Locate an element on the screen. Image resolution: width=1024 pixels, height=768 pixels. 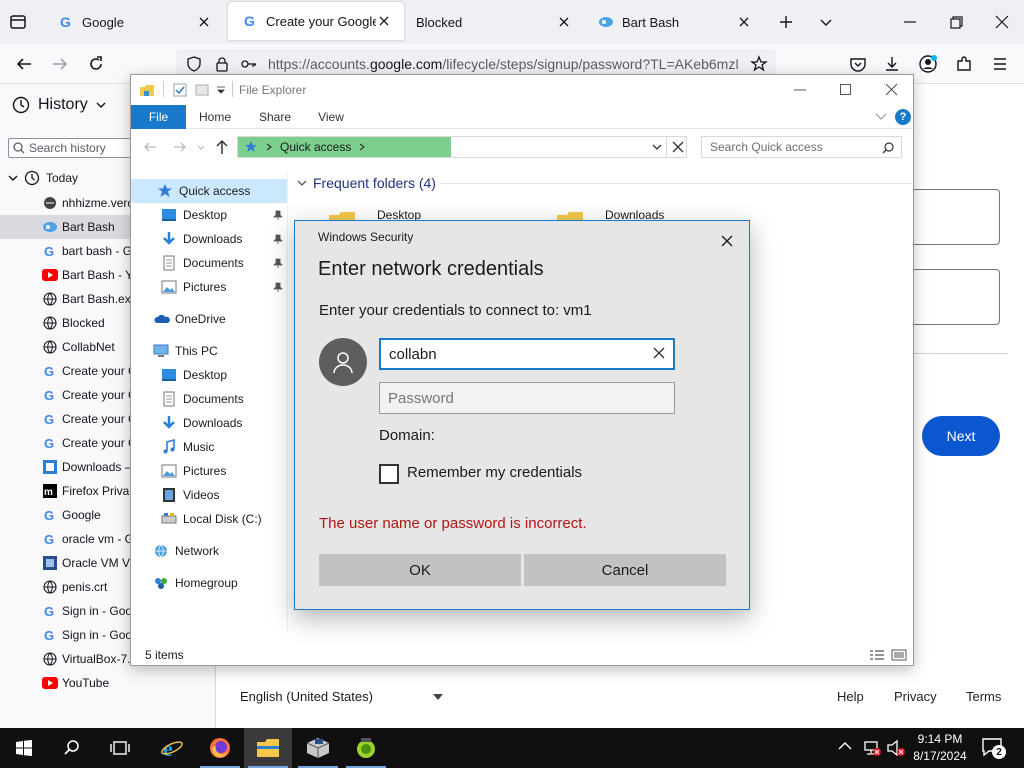
bookmark-star-icon is located at coordinates (759, 64).